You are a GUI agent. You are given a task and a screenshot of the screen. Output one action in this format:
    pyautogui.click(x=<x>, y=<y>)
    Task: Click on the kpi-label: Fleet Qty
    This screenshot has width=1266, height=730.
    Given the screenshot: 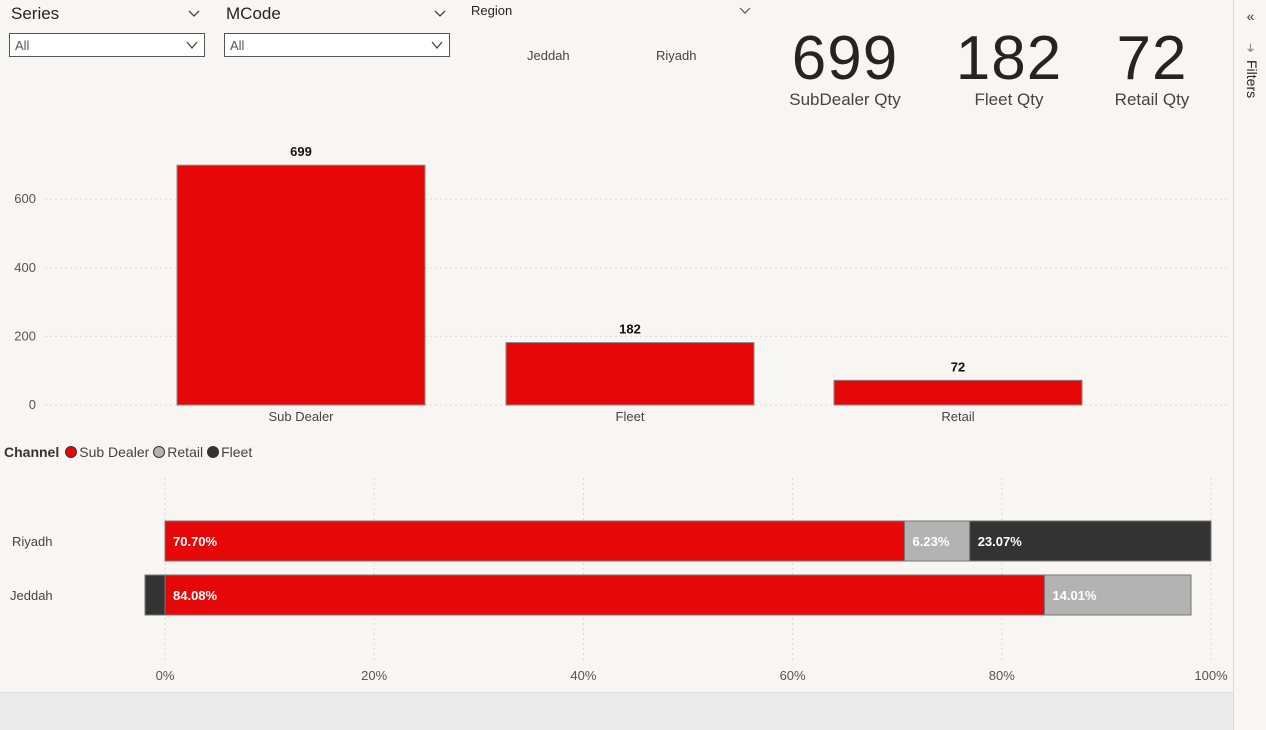 What is the action you would take?
    pyautogui.click(x=1009, y=99)
    